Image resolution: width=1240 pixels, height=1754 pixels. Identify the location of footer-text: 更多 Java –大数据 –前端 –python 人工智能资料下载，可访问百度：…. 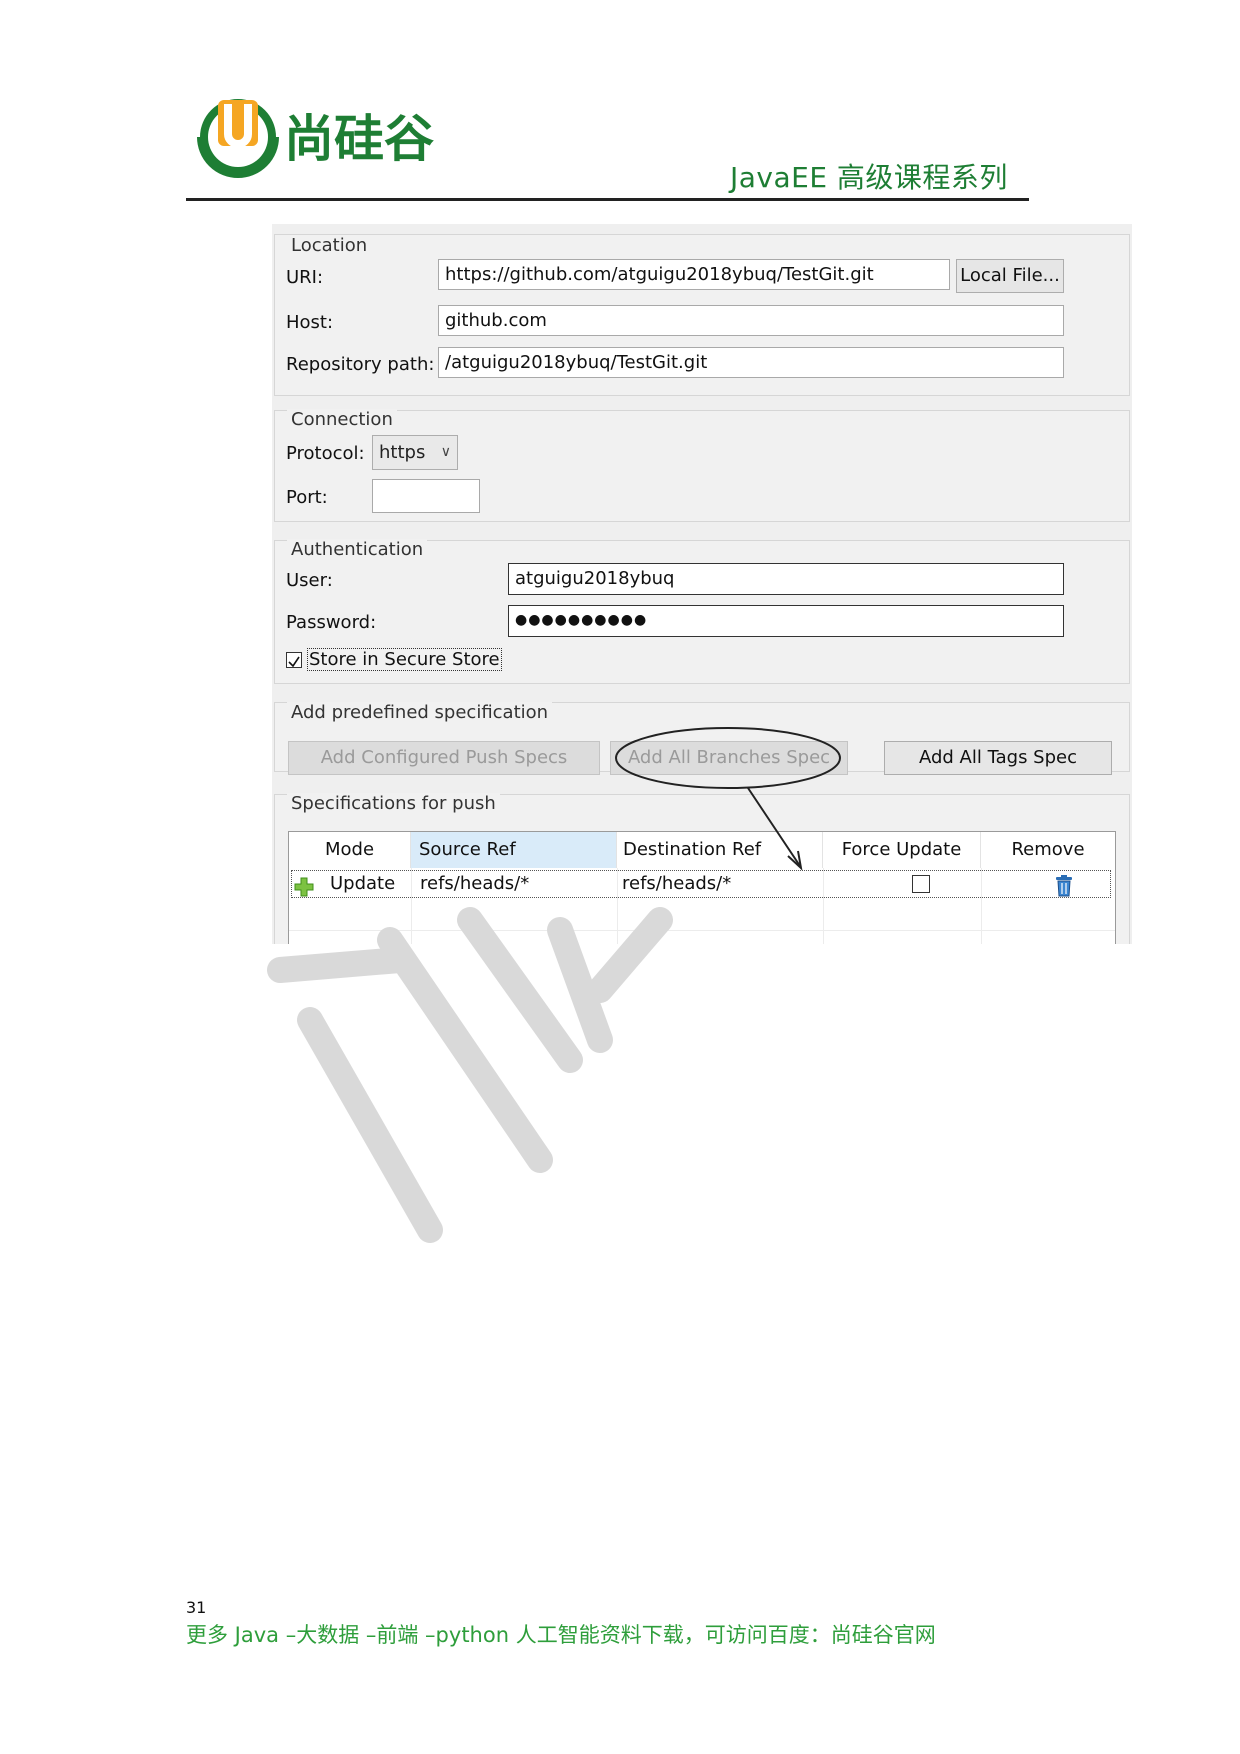
(561, 1635).